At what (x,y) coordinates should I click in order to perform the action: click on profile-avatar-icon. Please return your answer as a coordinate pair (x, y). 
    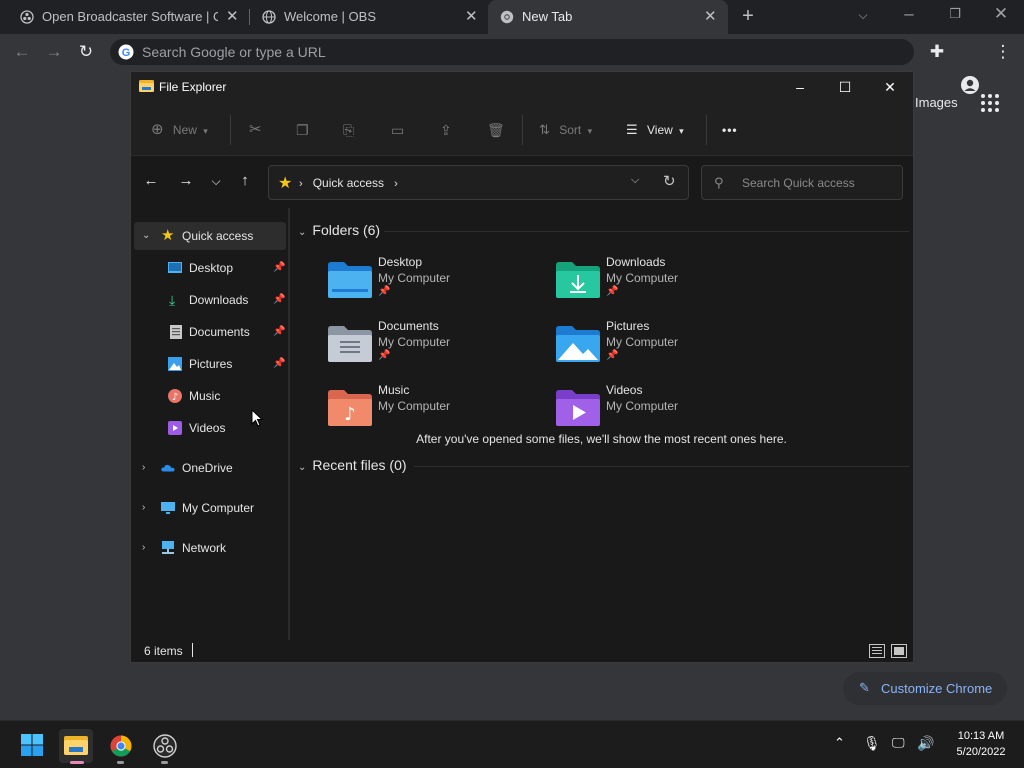
    Looking at the image, I should click on (970, 85).